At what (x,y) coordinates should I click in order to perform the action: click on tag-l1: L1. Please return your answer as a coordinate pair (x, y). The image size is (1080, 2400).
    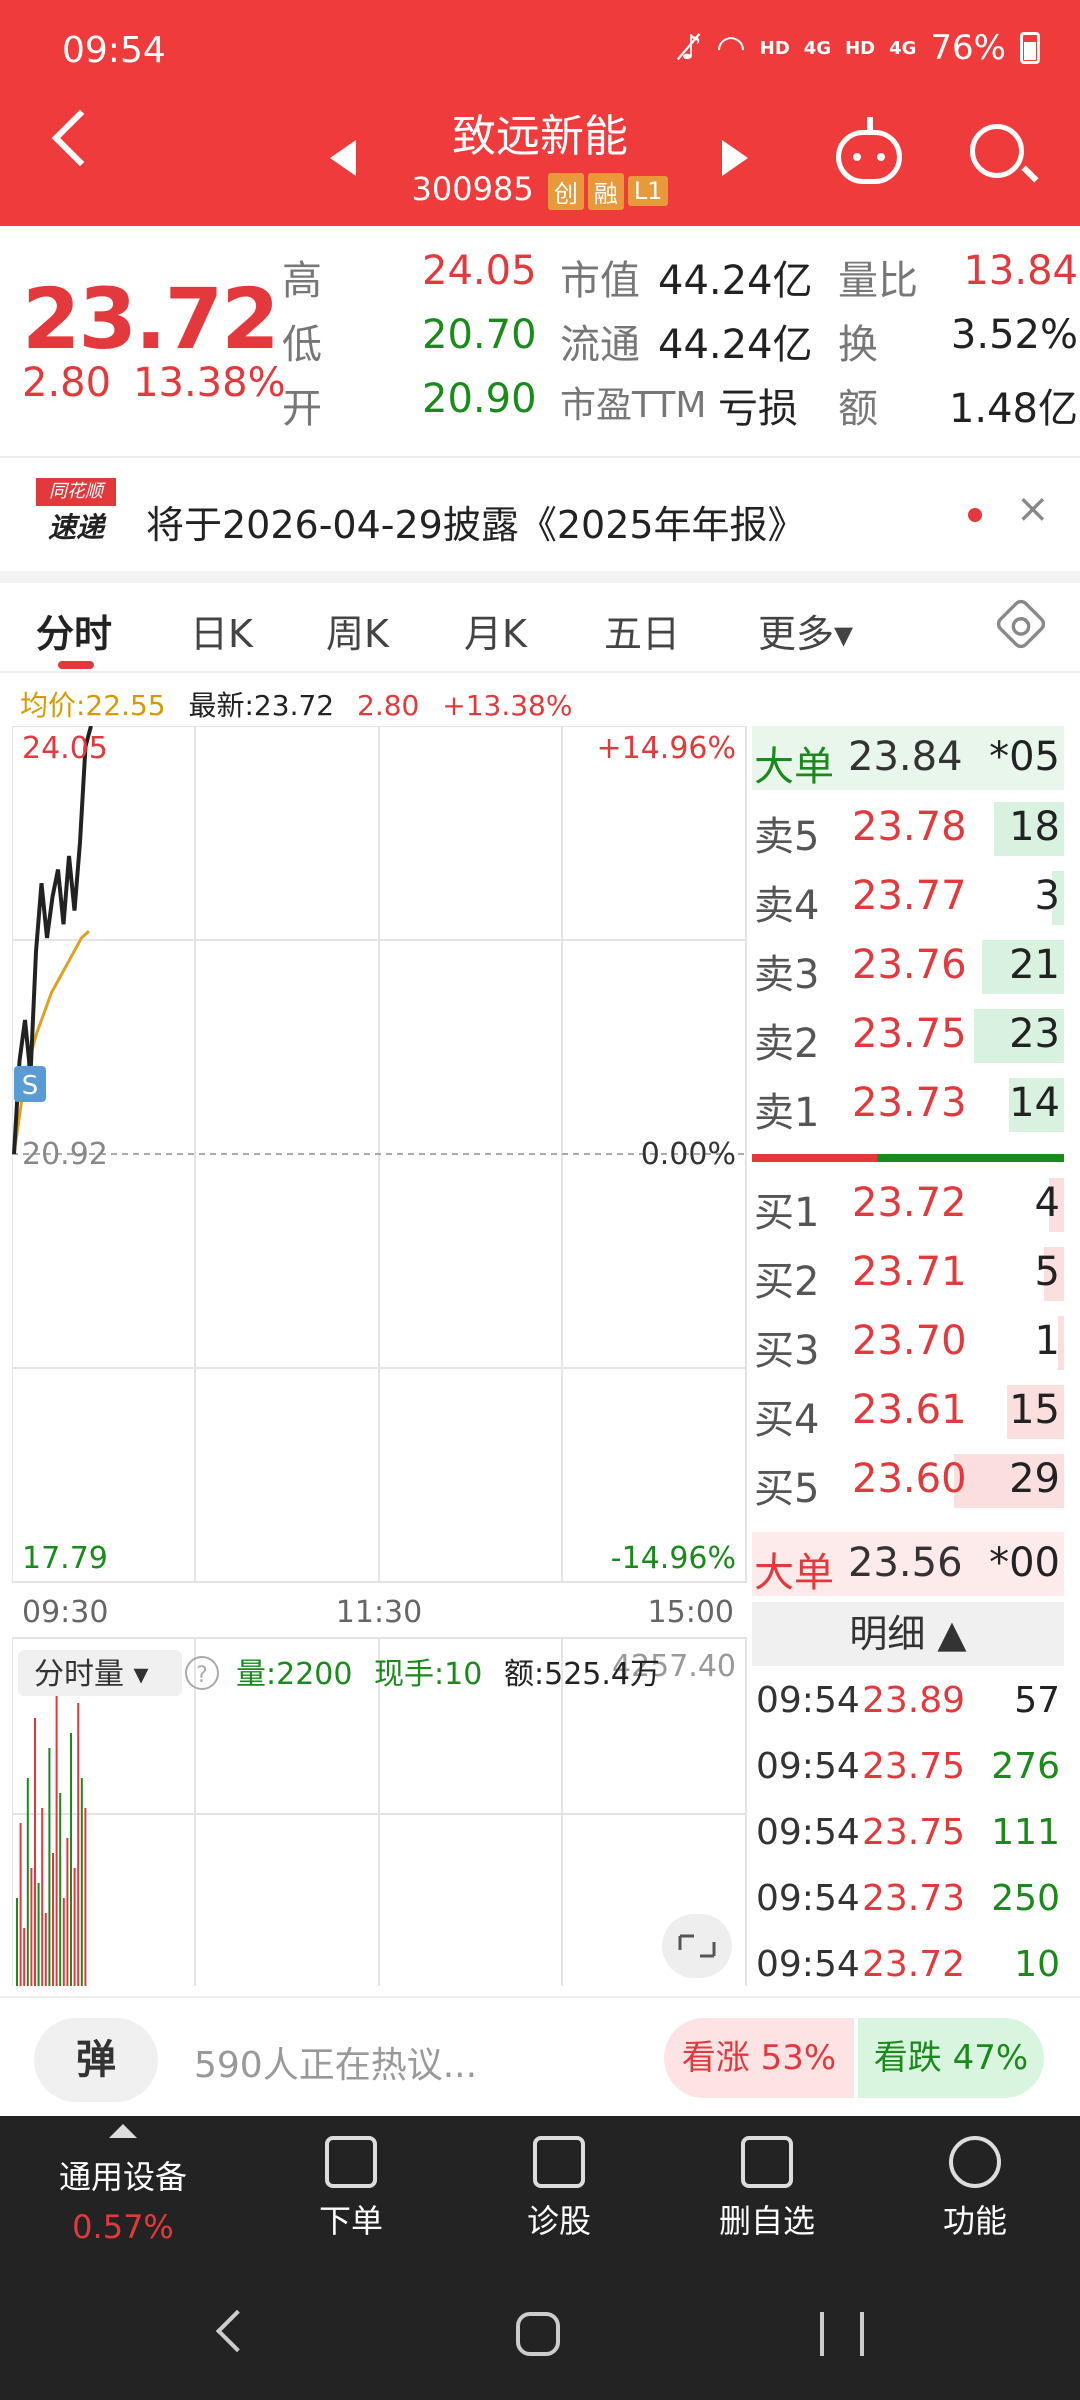
    Looking at the image, I should click on (648, 191).